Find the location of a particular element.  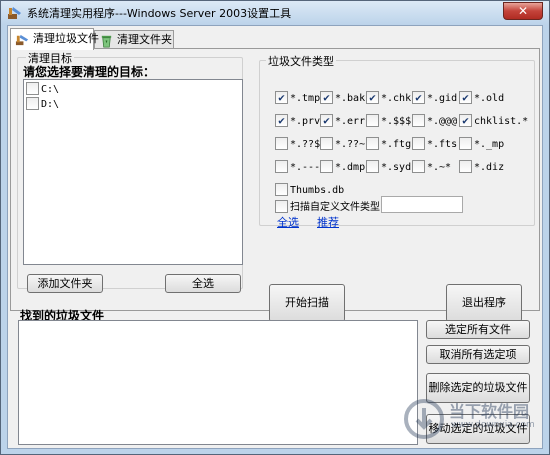

filetype-option-diz: *.diz is located at coordinates (481, 167).